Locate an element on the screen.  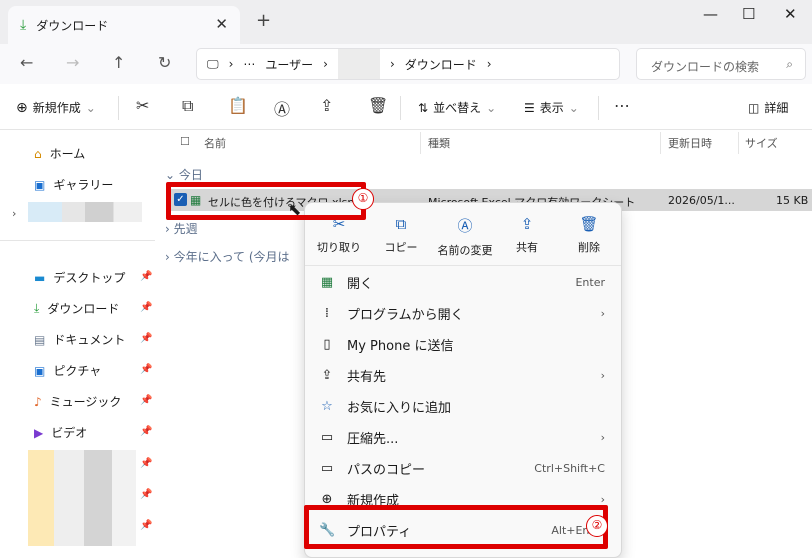
more-icon: ⋯ is located at coordinates (622, 105).